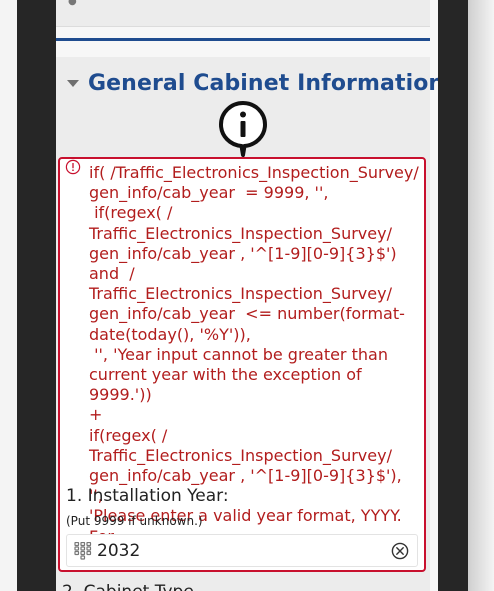 The width and height of the screenshot is (494, 591). I want to click on question-hint: (Put 9999 if unknown.), so click(134, 521).